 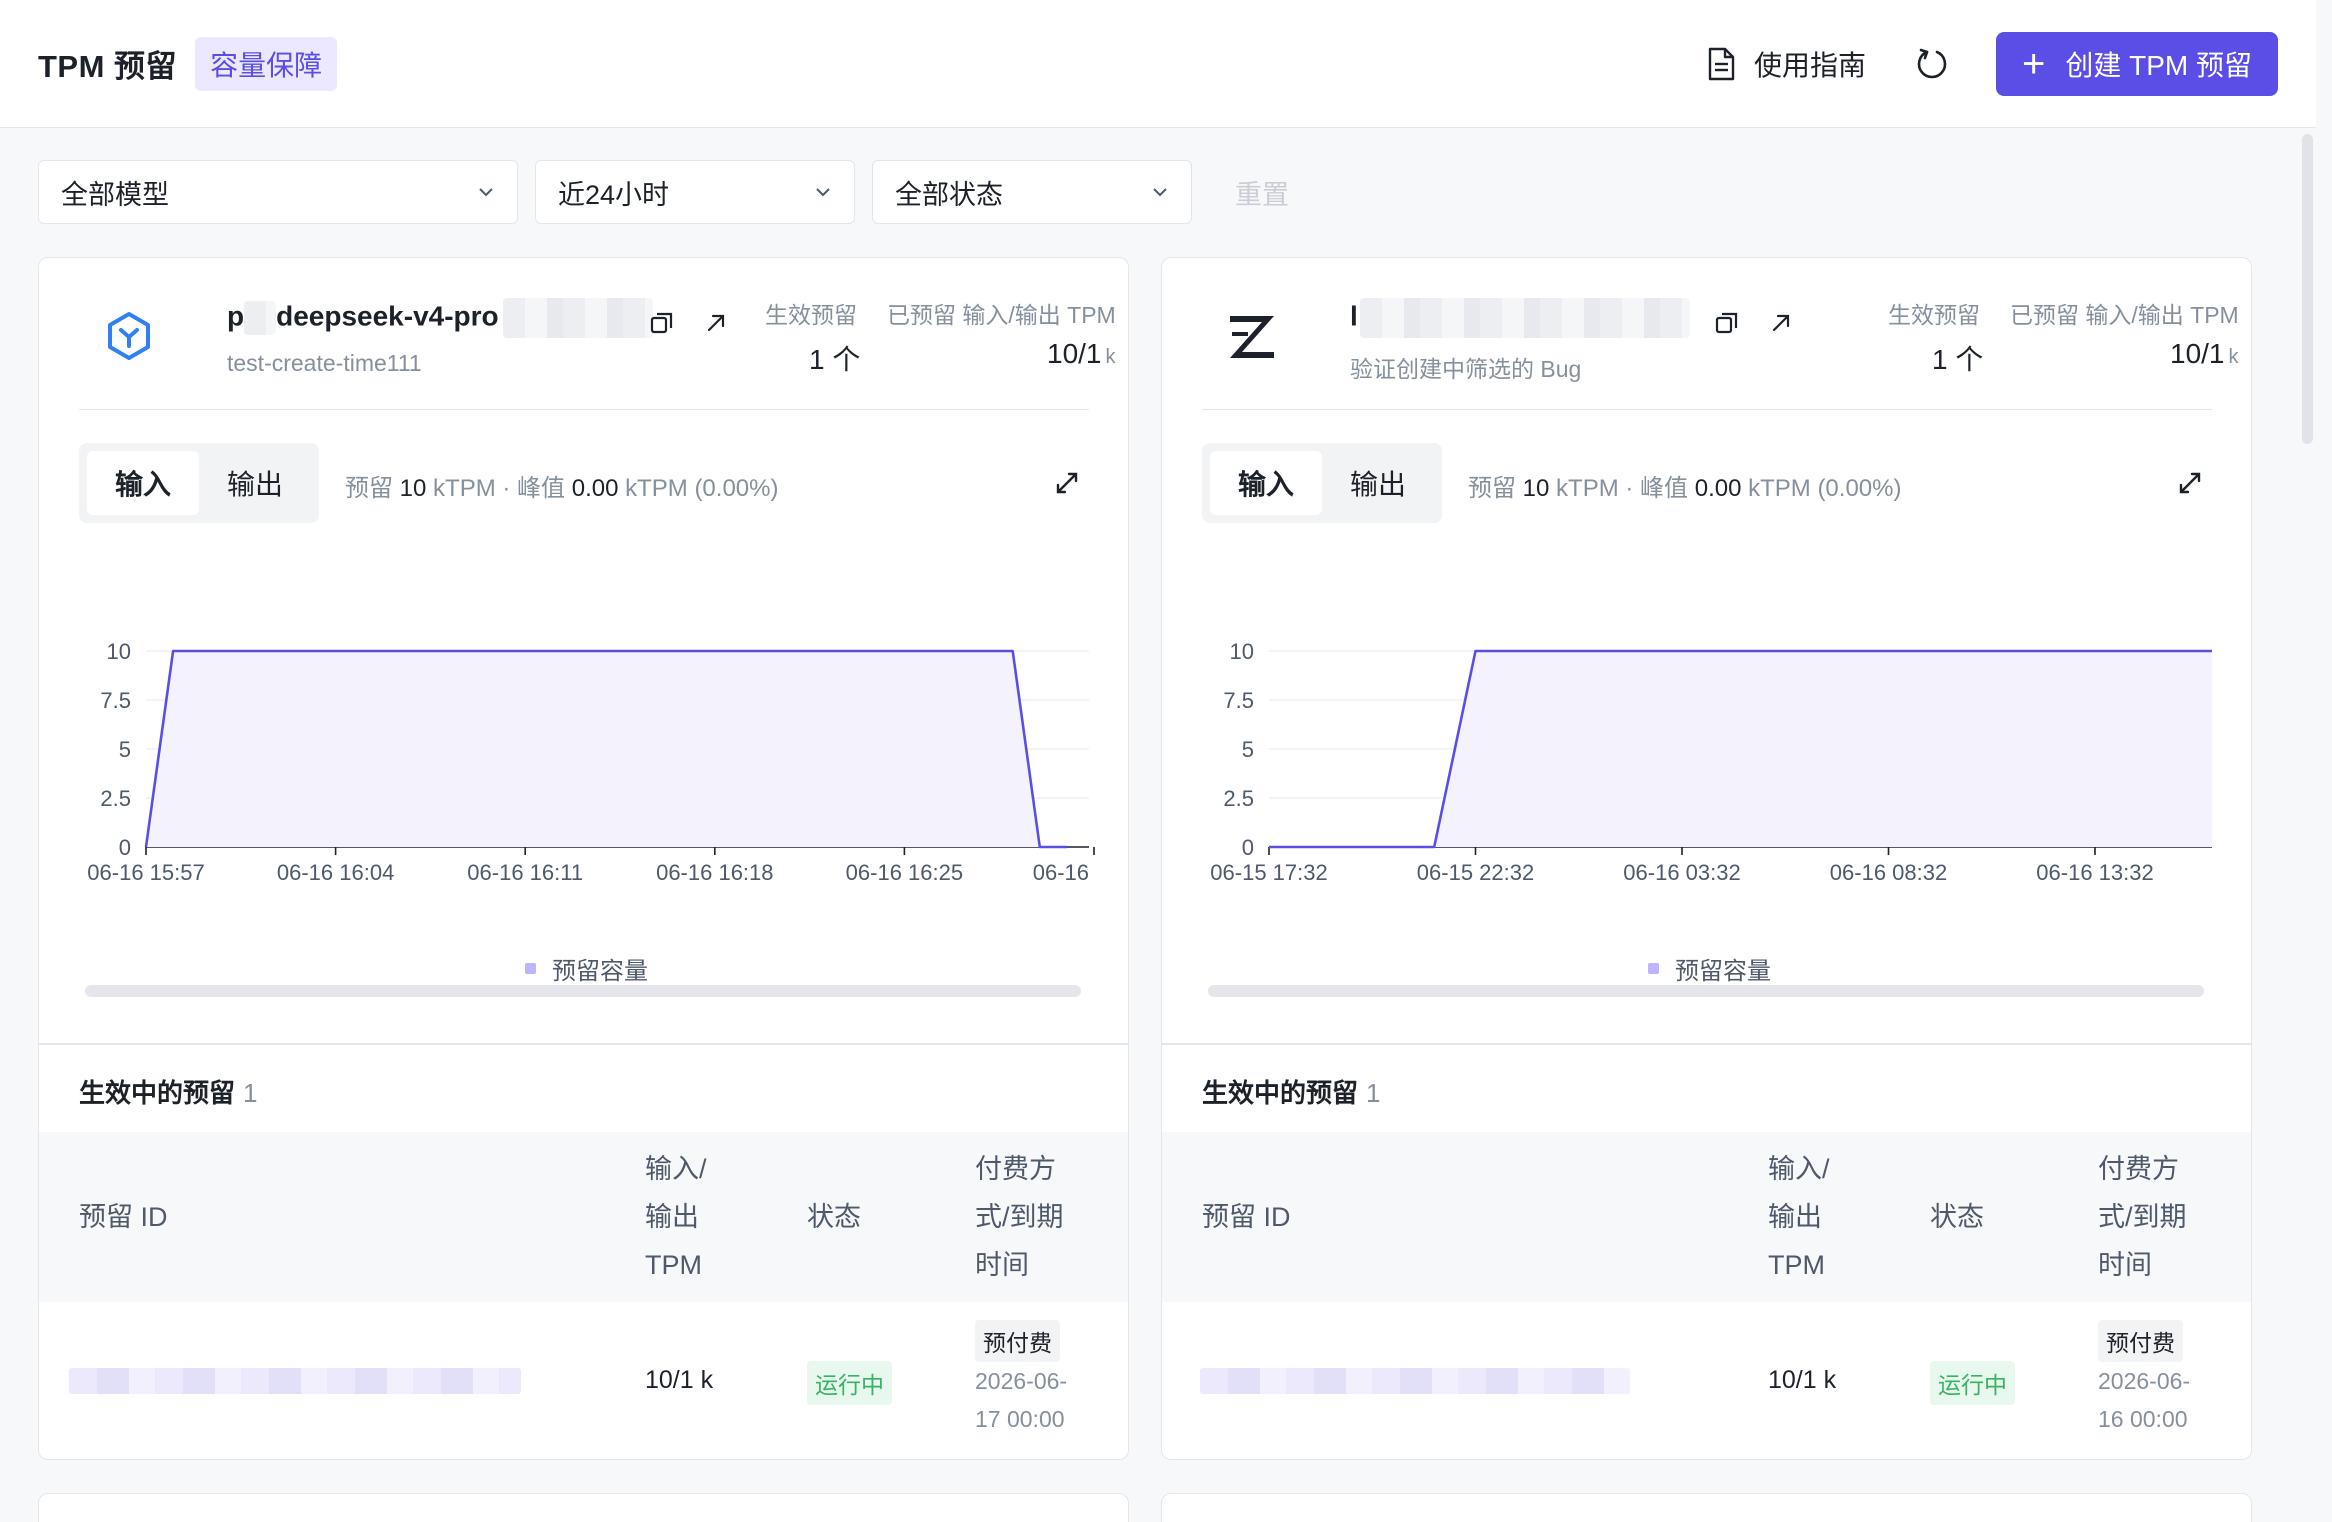 I want to click on page-title: TPM 预留, so click(x=108, y=66).